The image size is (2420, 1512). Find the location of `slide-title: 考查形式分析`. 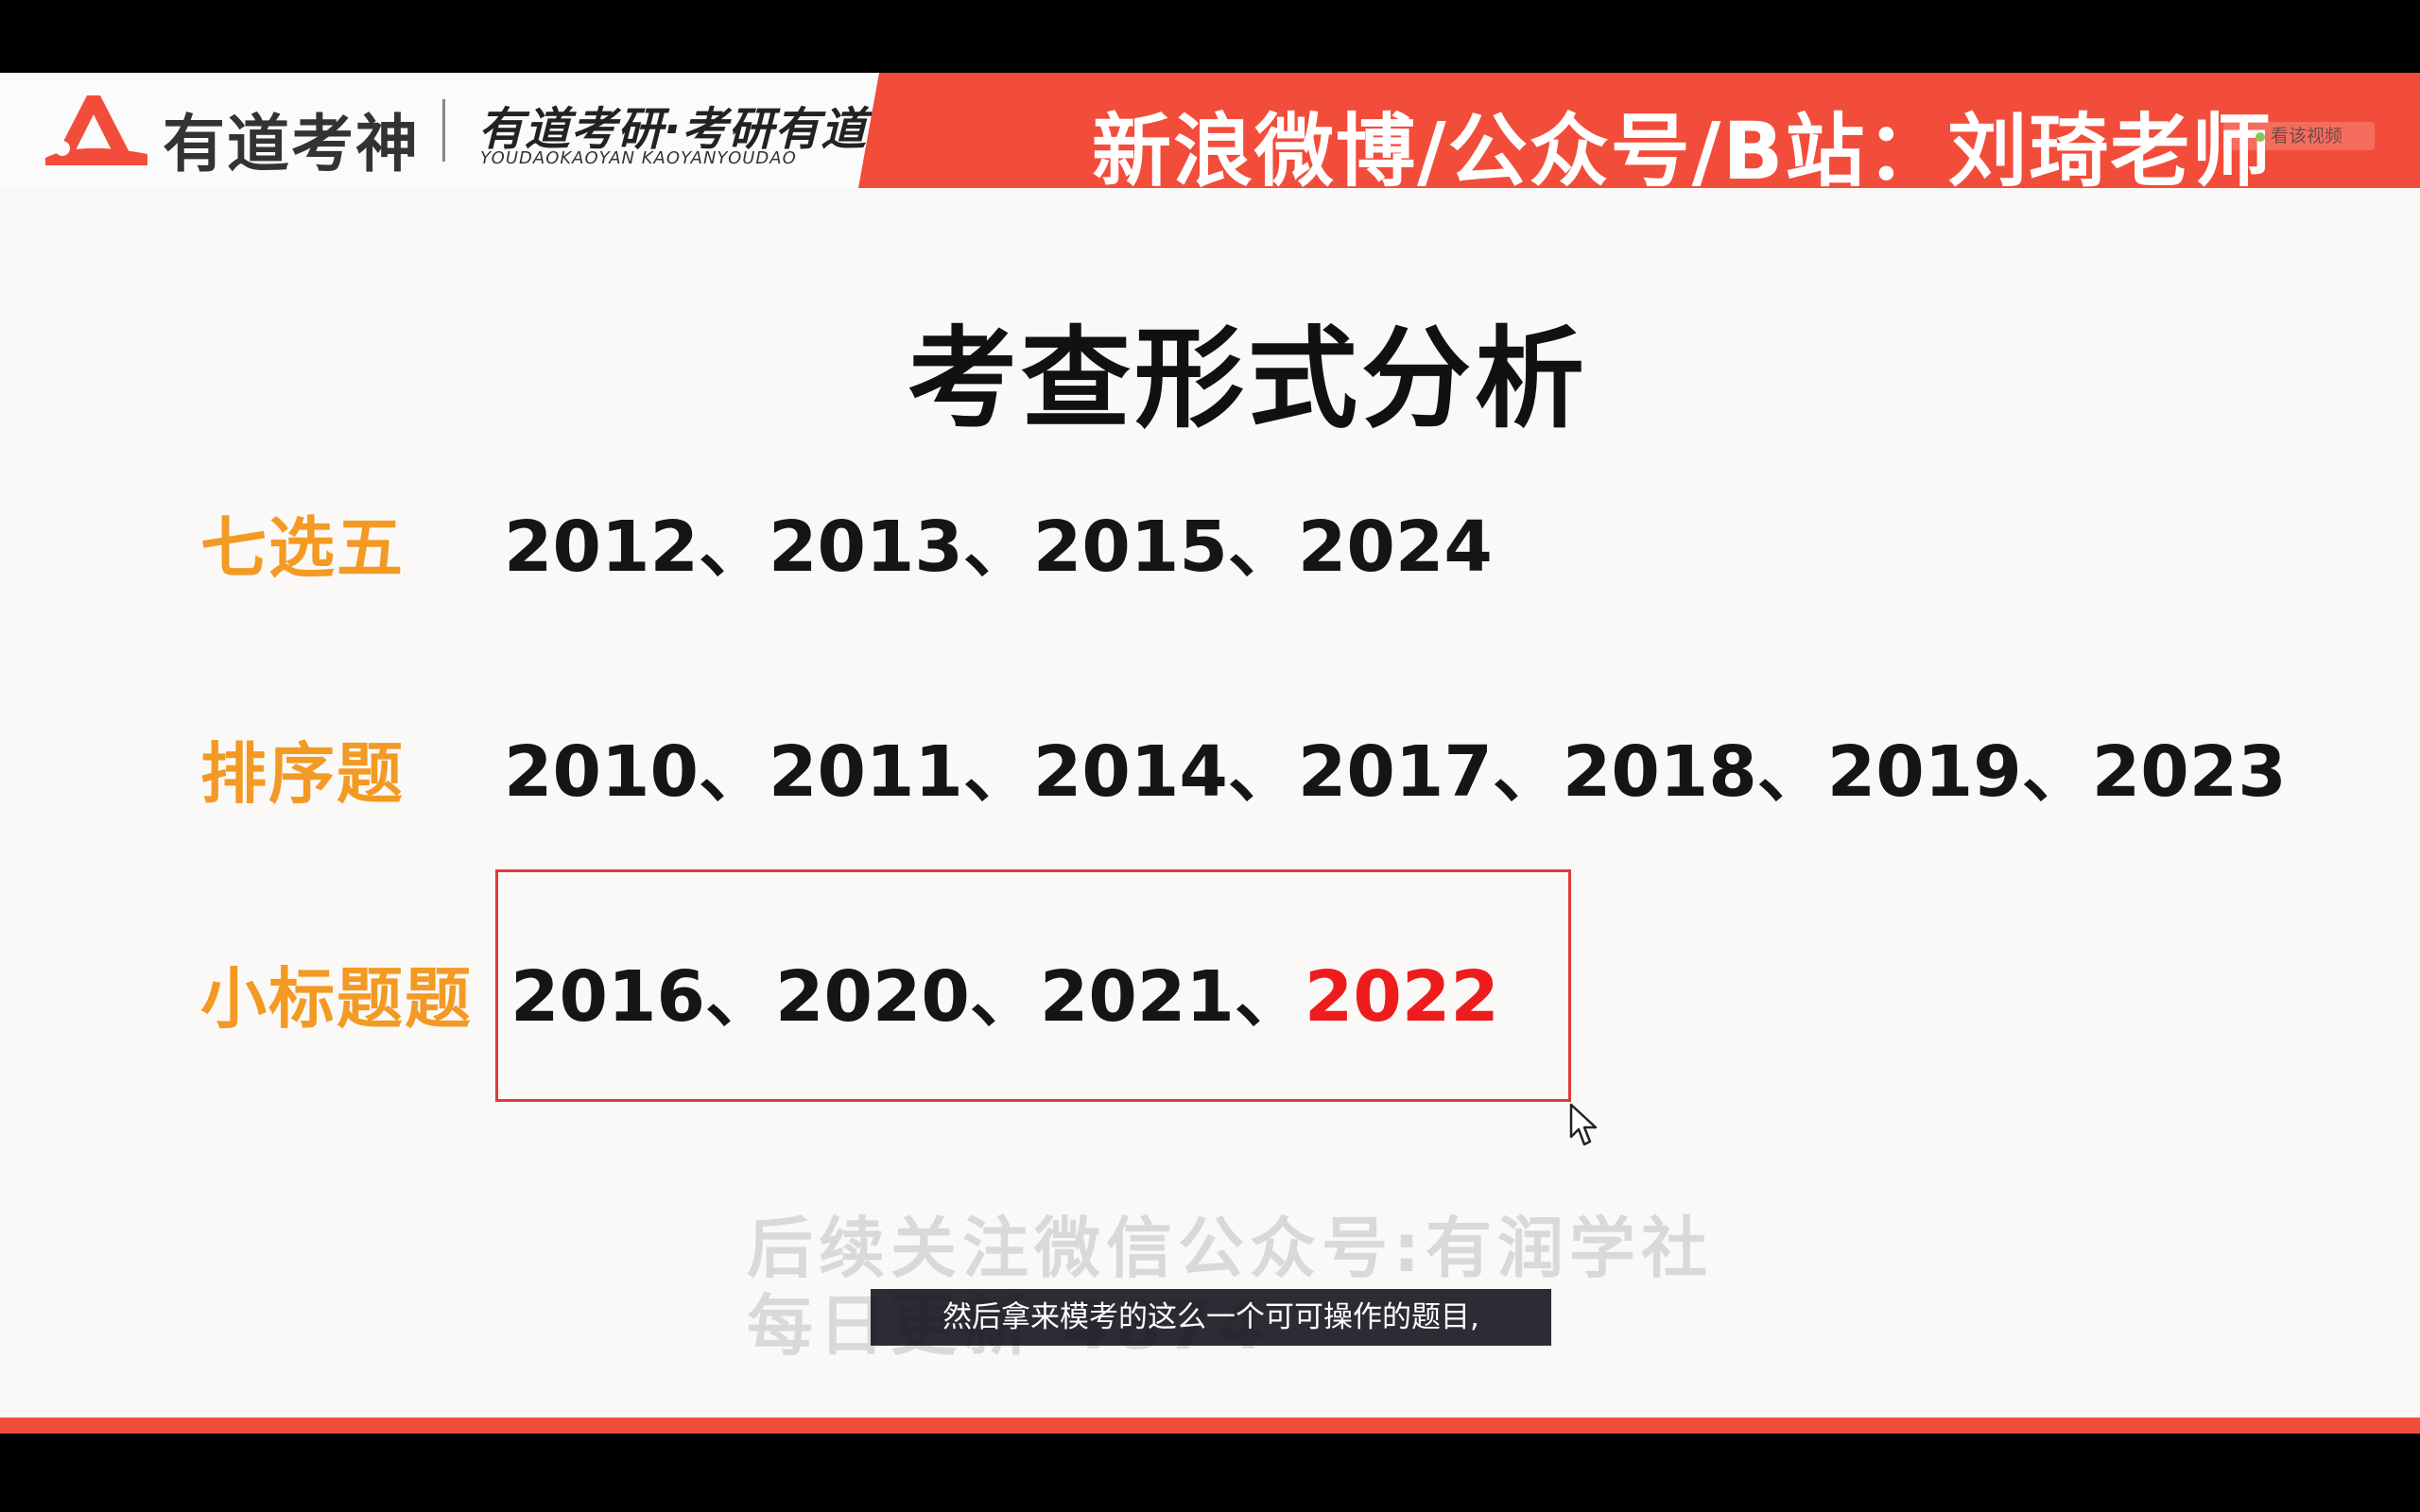

slide-title: 考查形式分析 is located at coordinates (1248, 379).